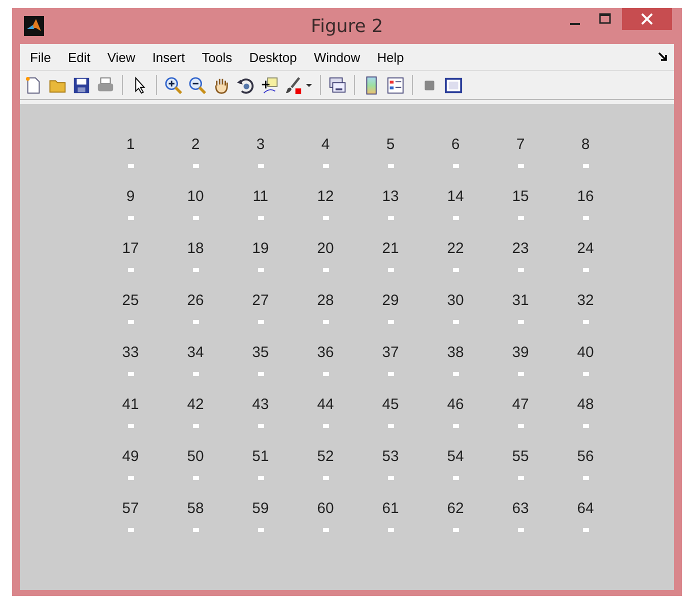  I want to click on subplot-title: 54, so click(455, 457).